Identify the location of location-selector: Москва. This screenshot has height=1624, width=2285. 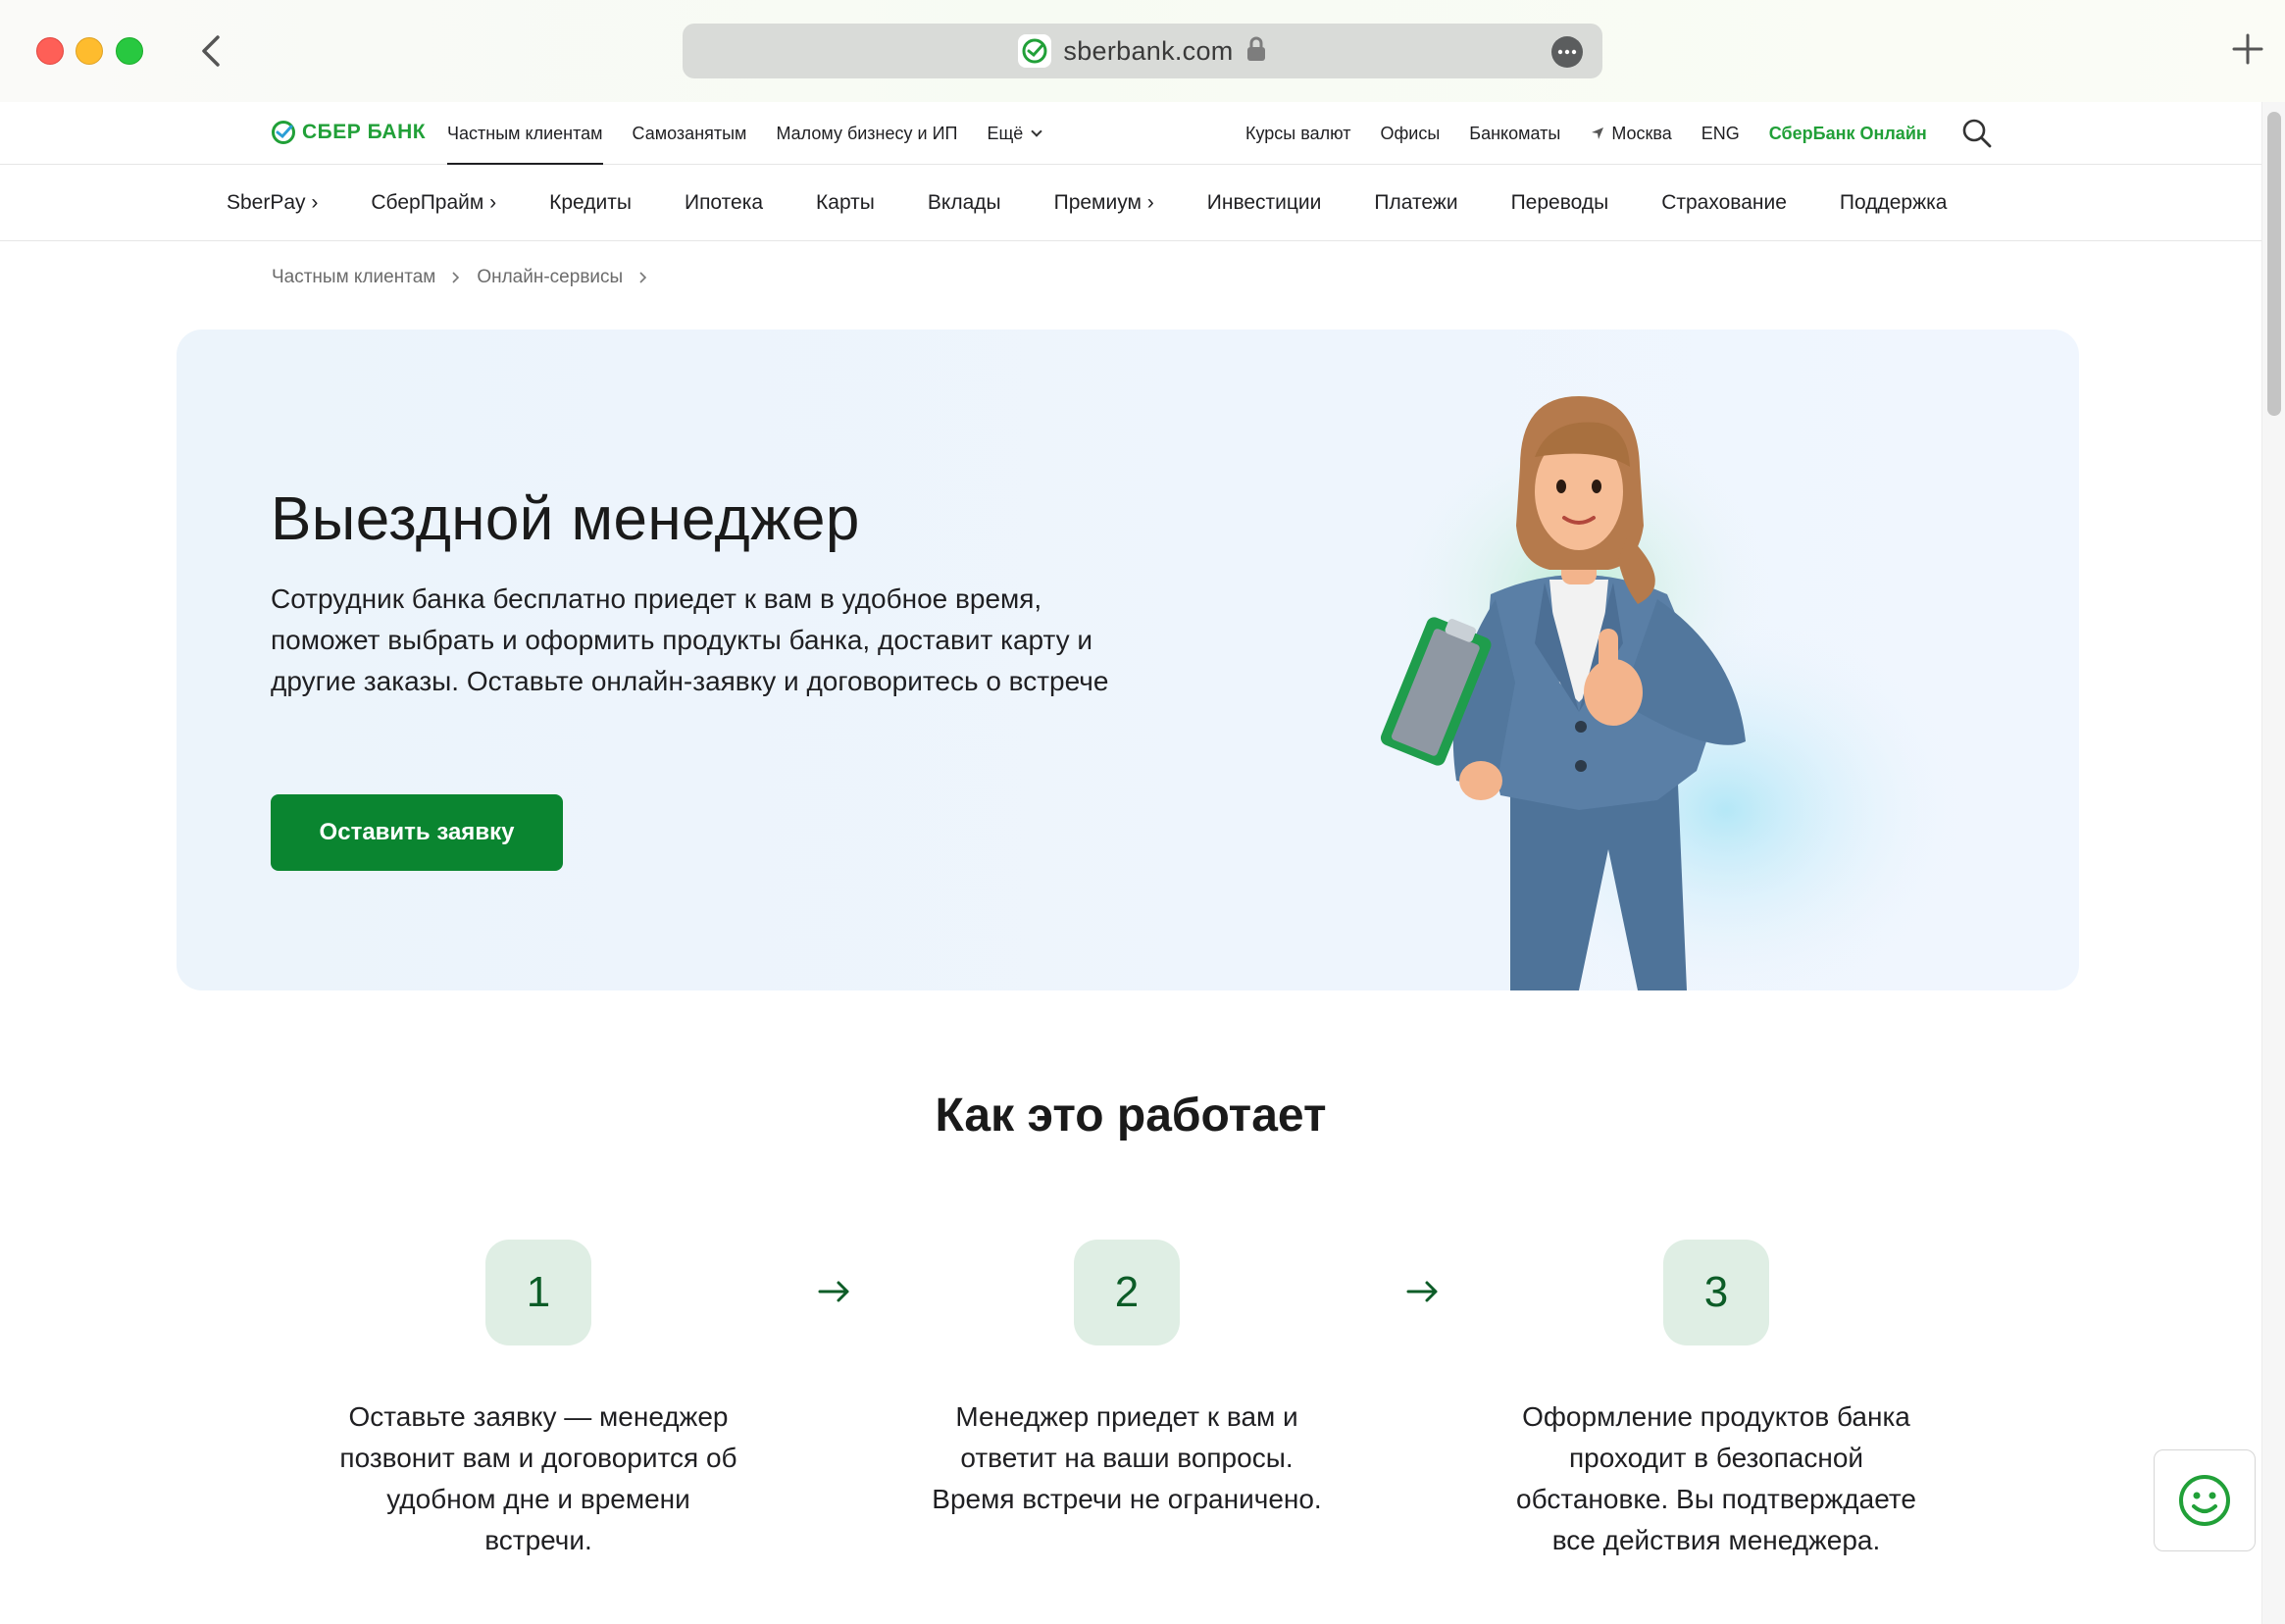
(1631, 133).